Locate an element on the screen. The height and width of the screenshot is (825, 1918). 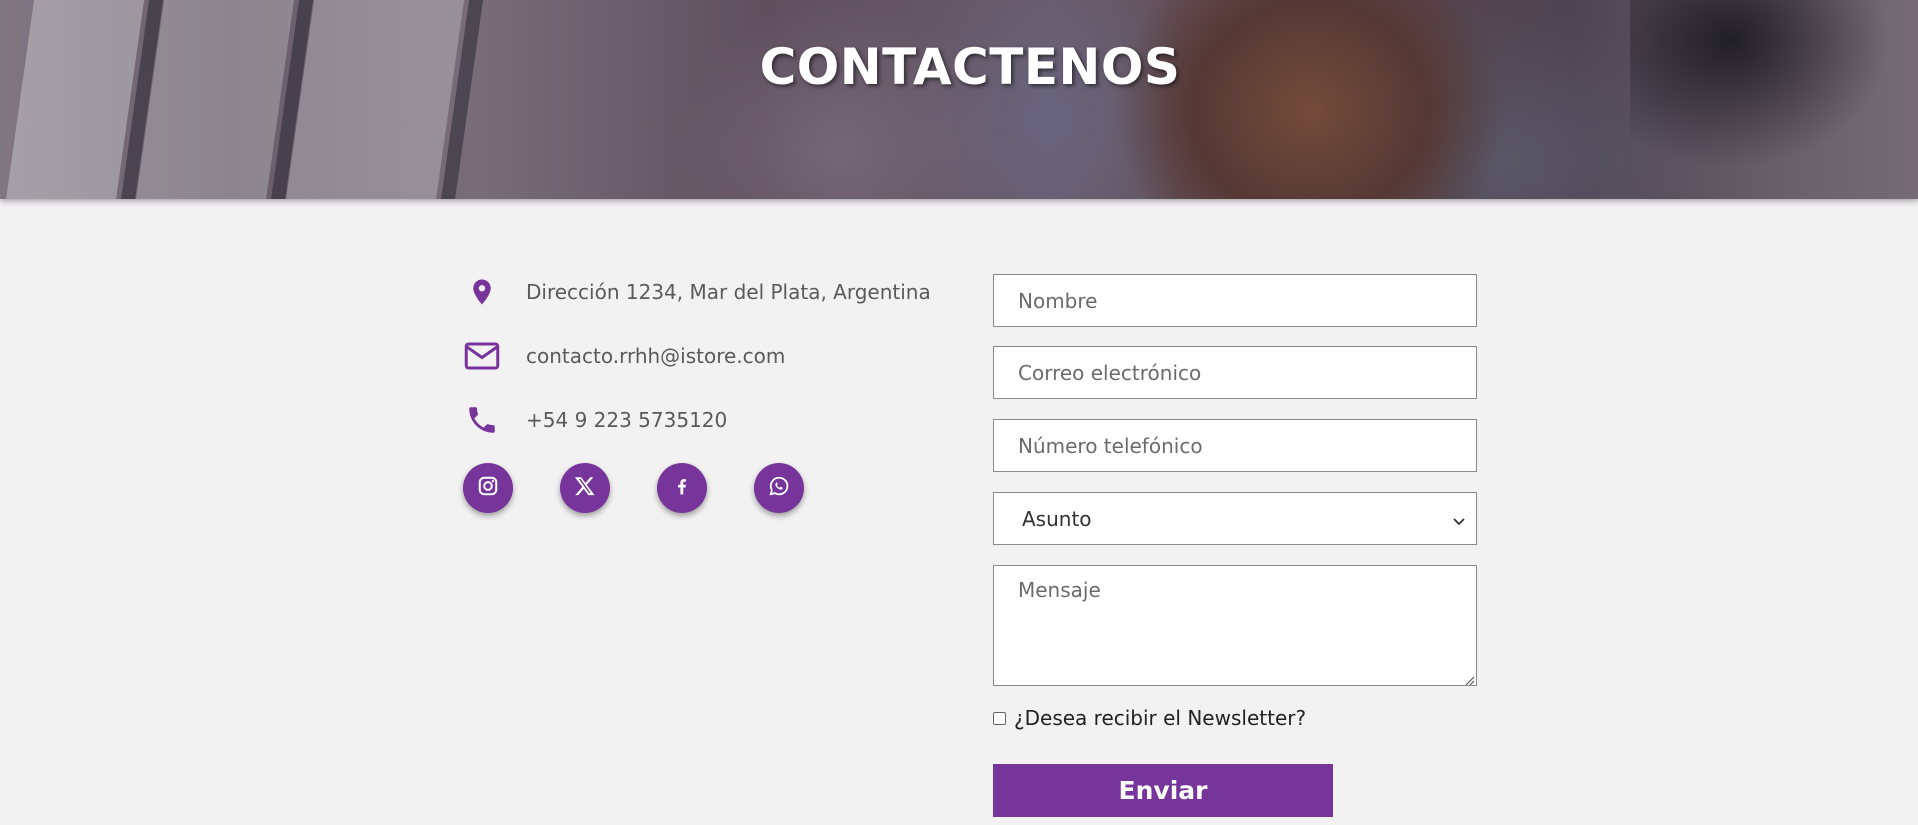
newsletter-checkbox is located at coordinates (999, 718).